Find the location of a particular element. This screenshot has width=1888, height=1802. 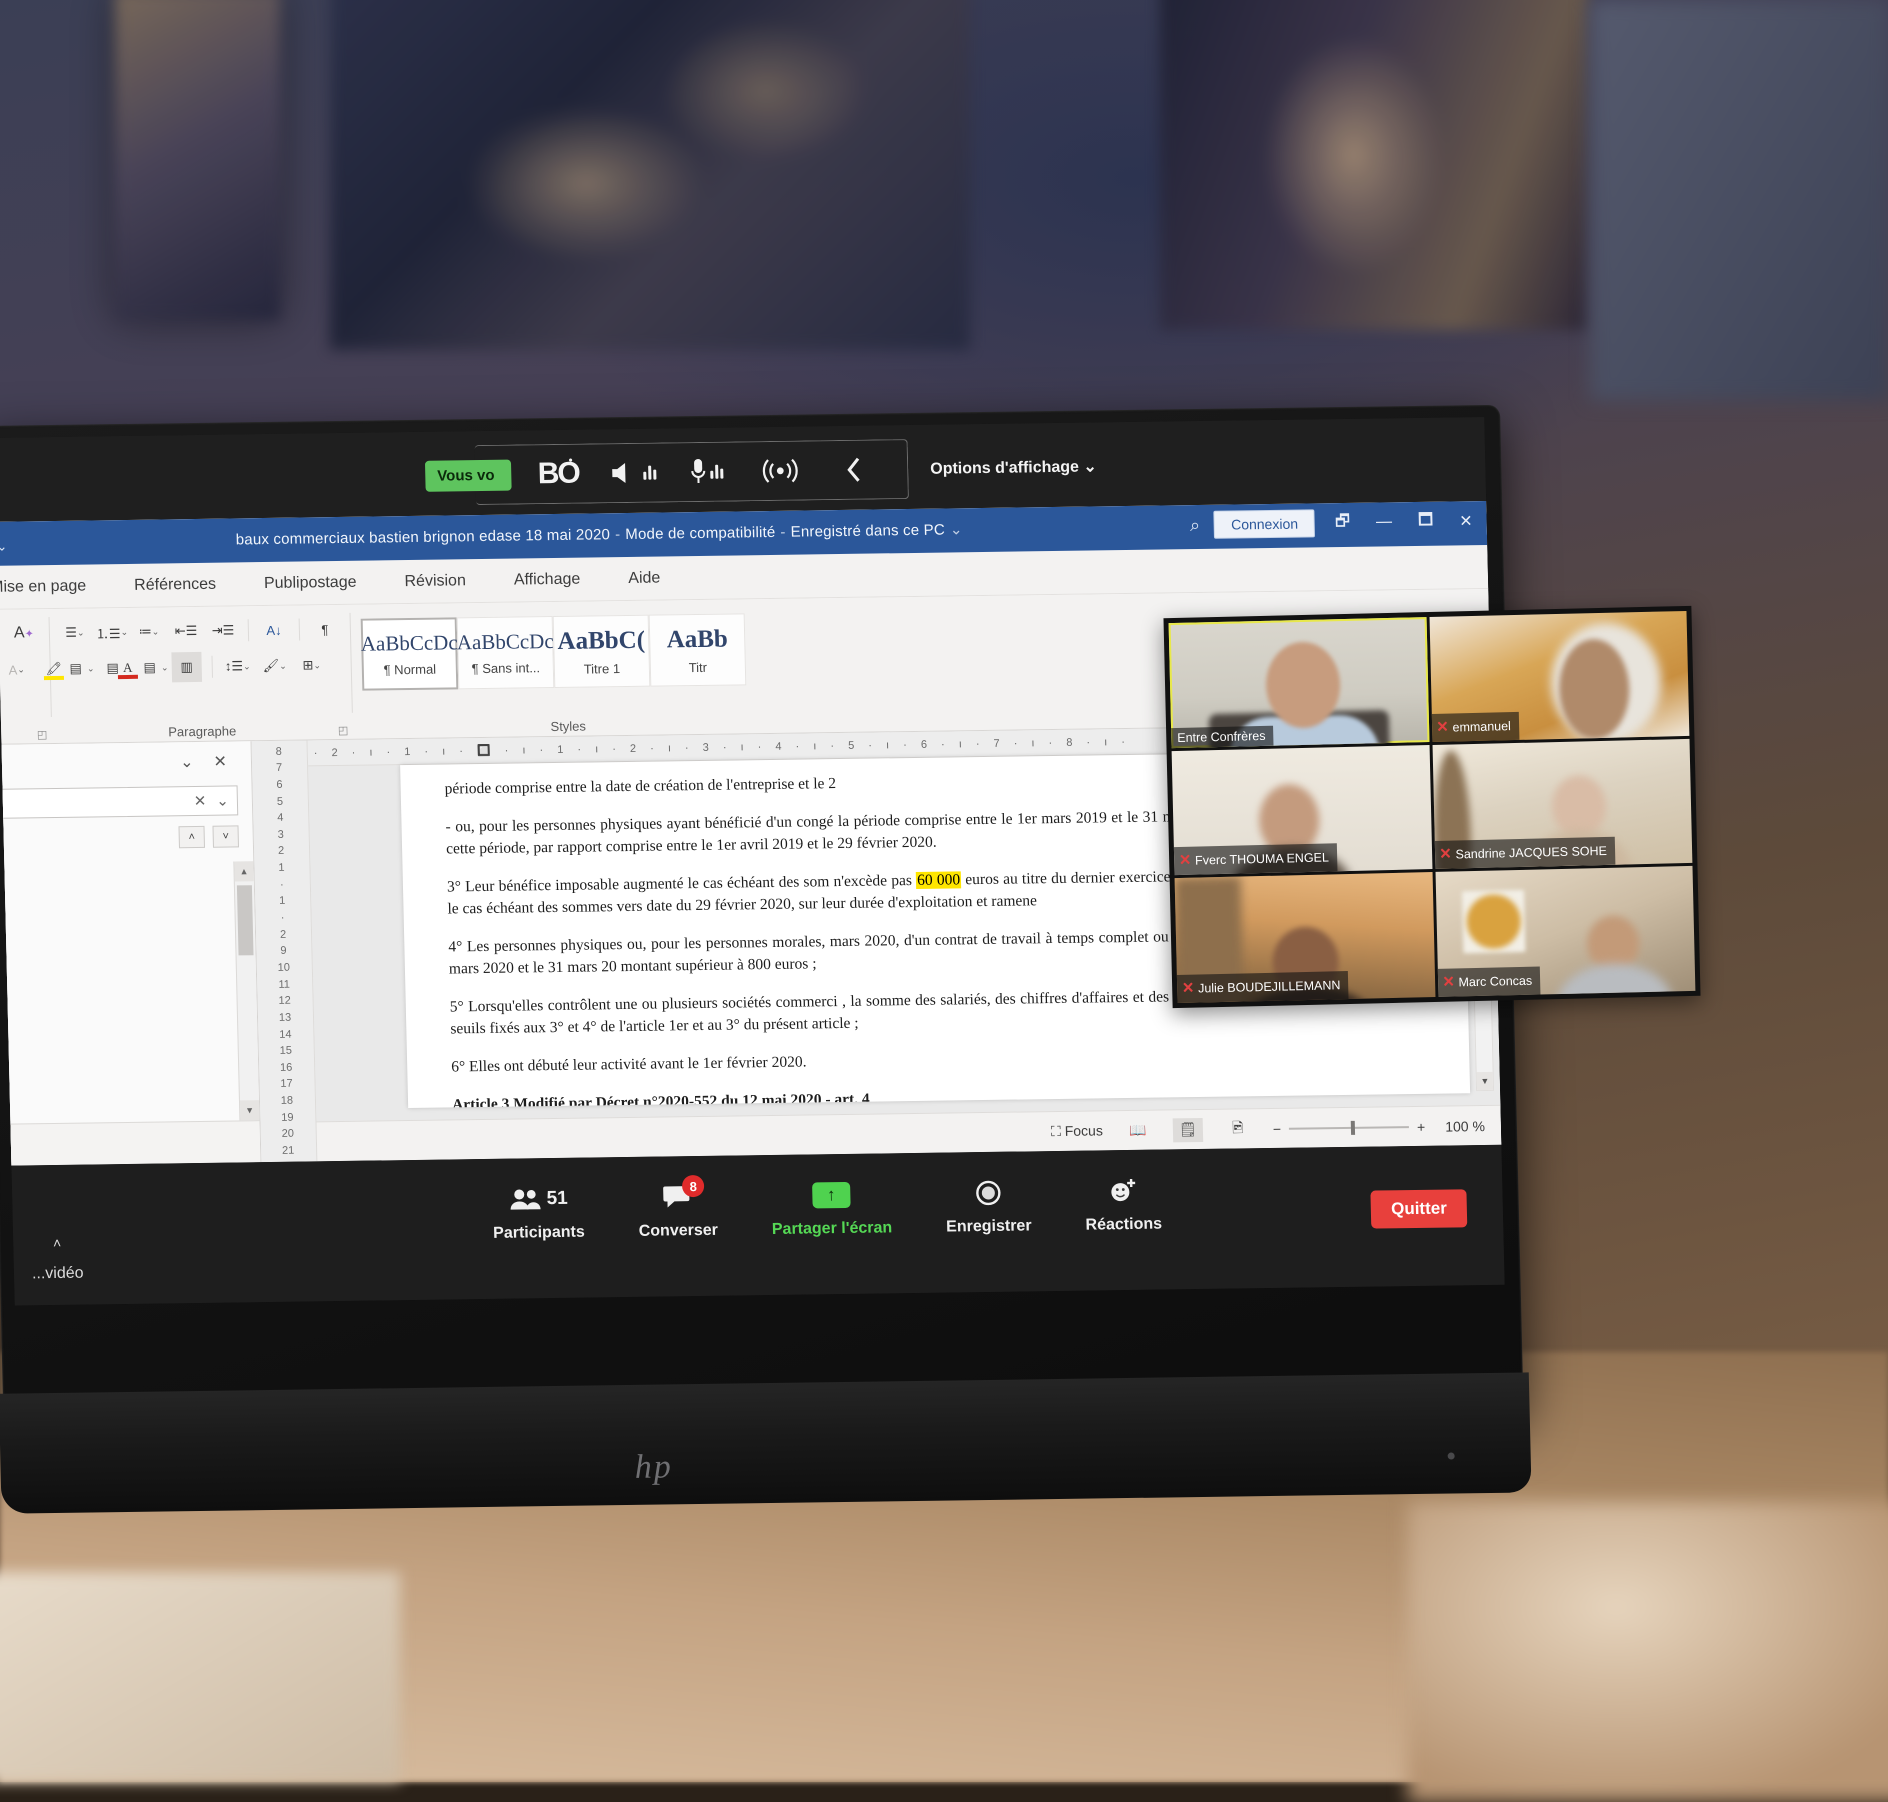

zoom-slider: − + is located at coordinates (1349, 1127).